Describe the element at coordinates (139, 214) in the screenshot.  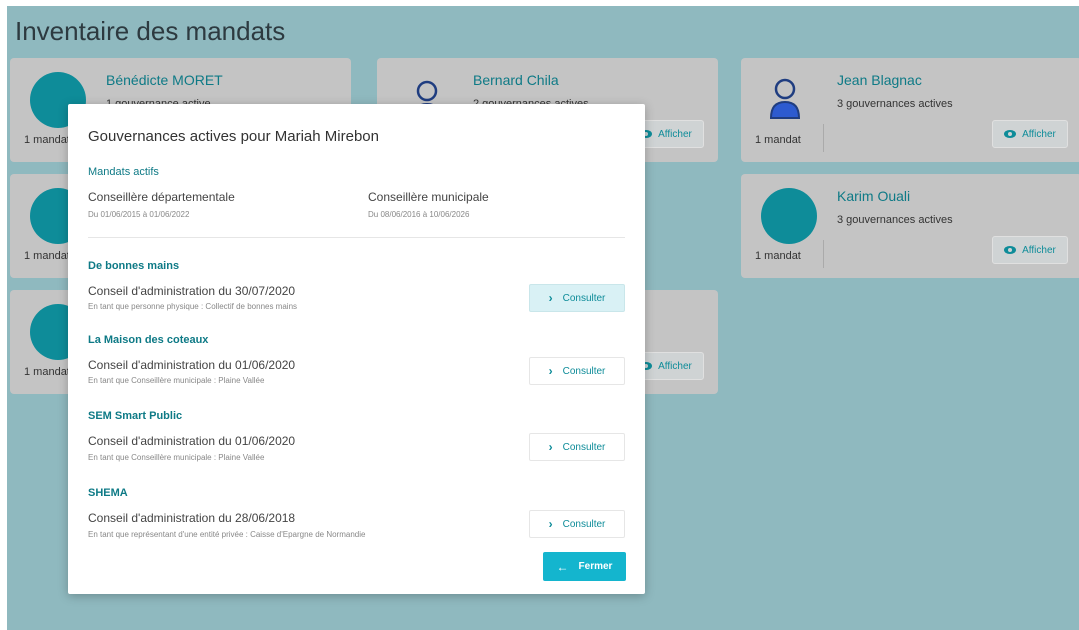
I see `mandat-dates: Du 01/06/2015 à 01/06/2022` at that location.